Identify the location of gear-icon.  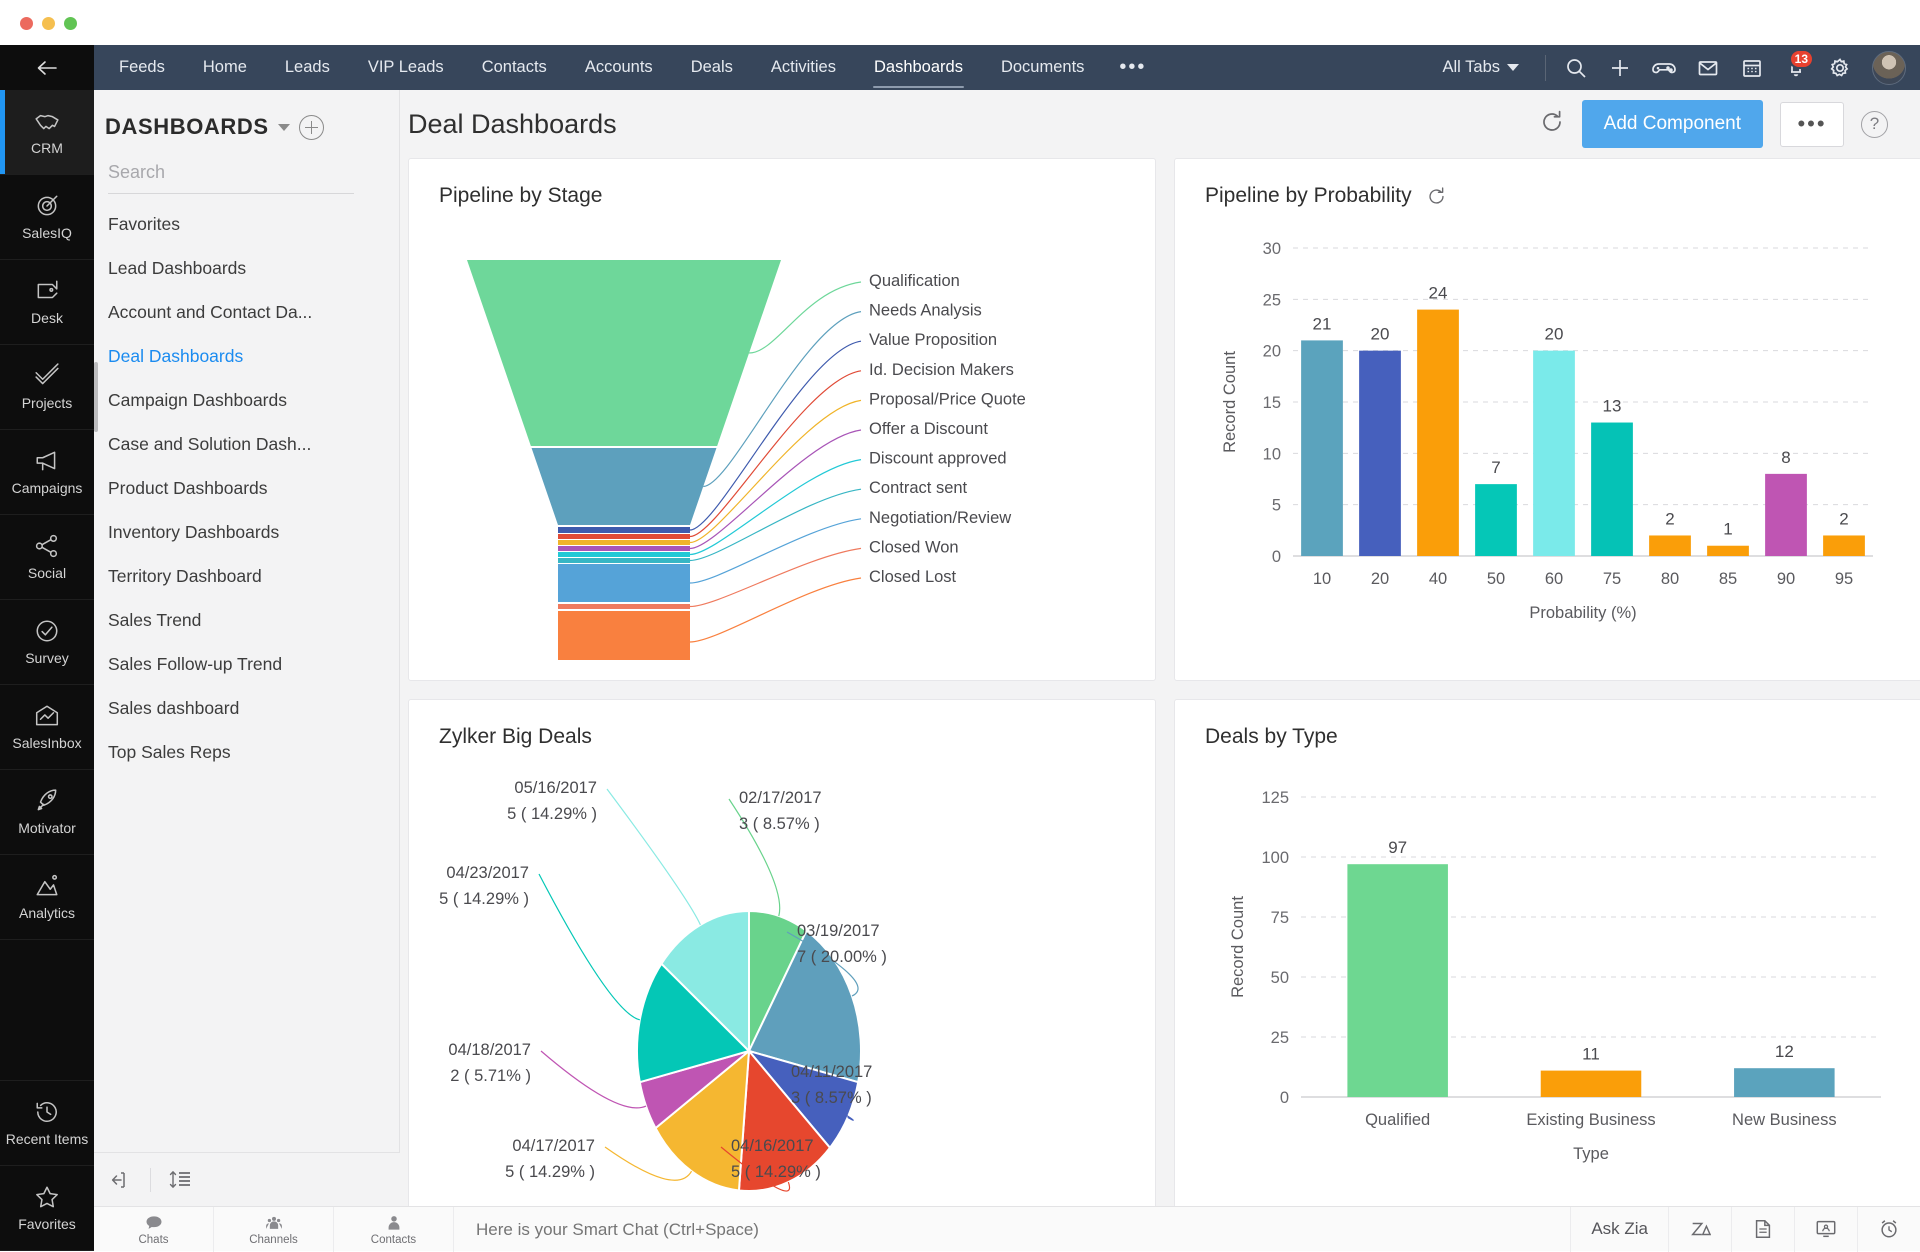
(1840, 67).